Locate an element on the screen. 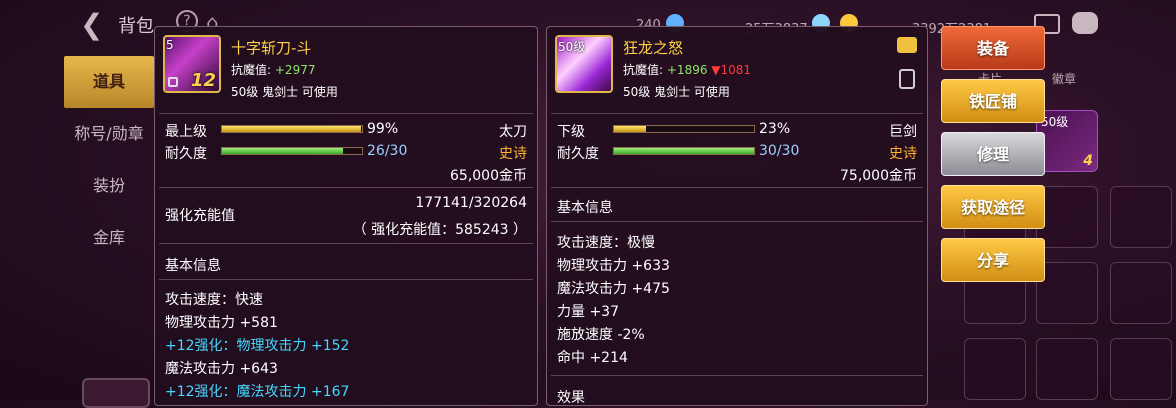 The height and width of the screenshot is (408, 1176). stat-line-enhance: +12强化：魔法攻击力 +167 is located at coordinates (257, 392).